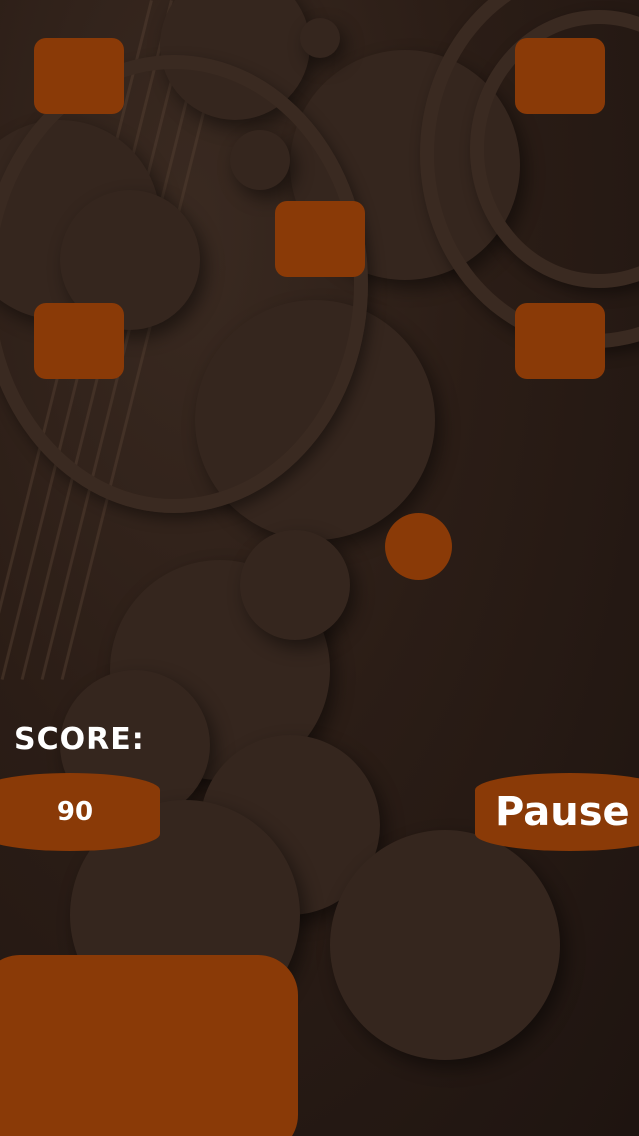 Image resolution: width=639 pixels, height=1136 pixels. What do you see at coordinates (149, 1045) in the screenshot?
I see `paddle` at bounding box center [149, 1045].